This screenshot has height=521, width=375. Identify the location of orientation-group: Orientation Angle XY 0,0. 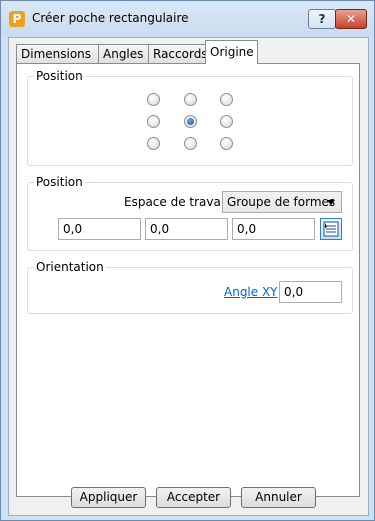
(190, 287).